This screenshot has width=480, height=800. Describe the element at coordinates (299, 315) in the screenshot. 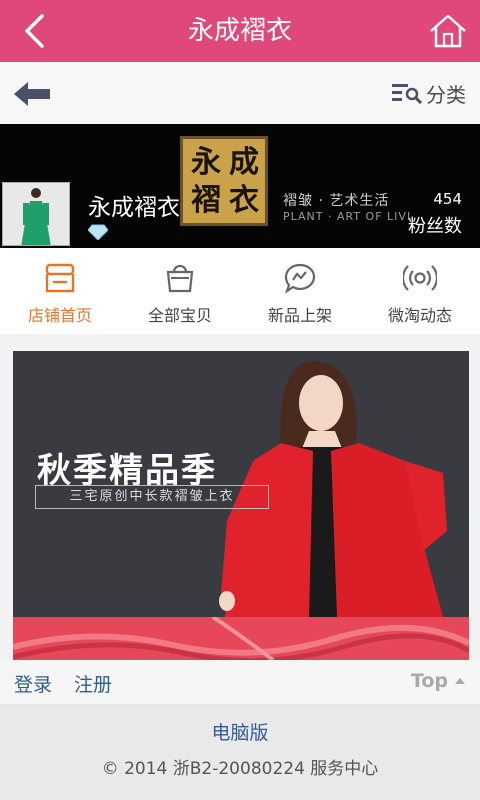

I see `tab-label: 新品上架` at that location.